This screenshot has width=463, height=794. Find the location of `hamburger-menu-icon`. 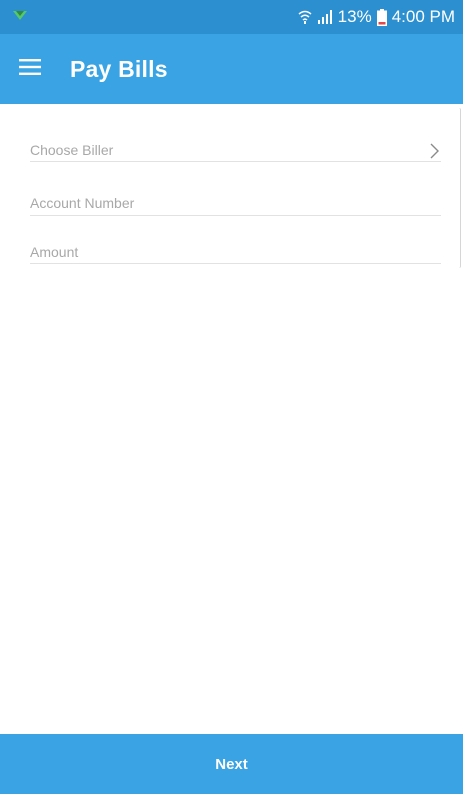

hamburger-menu-icon is located at coordinates (30, 69).